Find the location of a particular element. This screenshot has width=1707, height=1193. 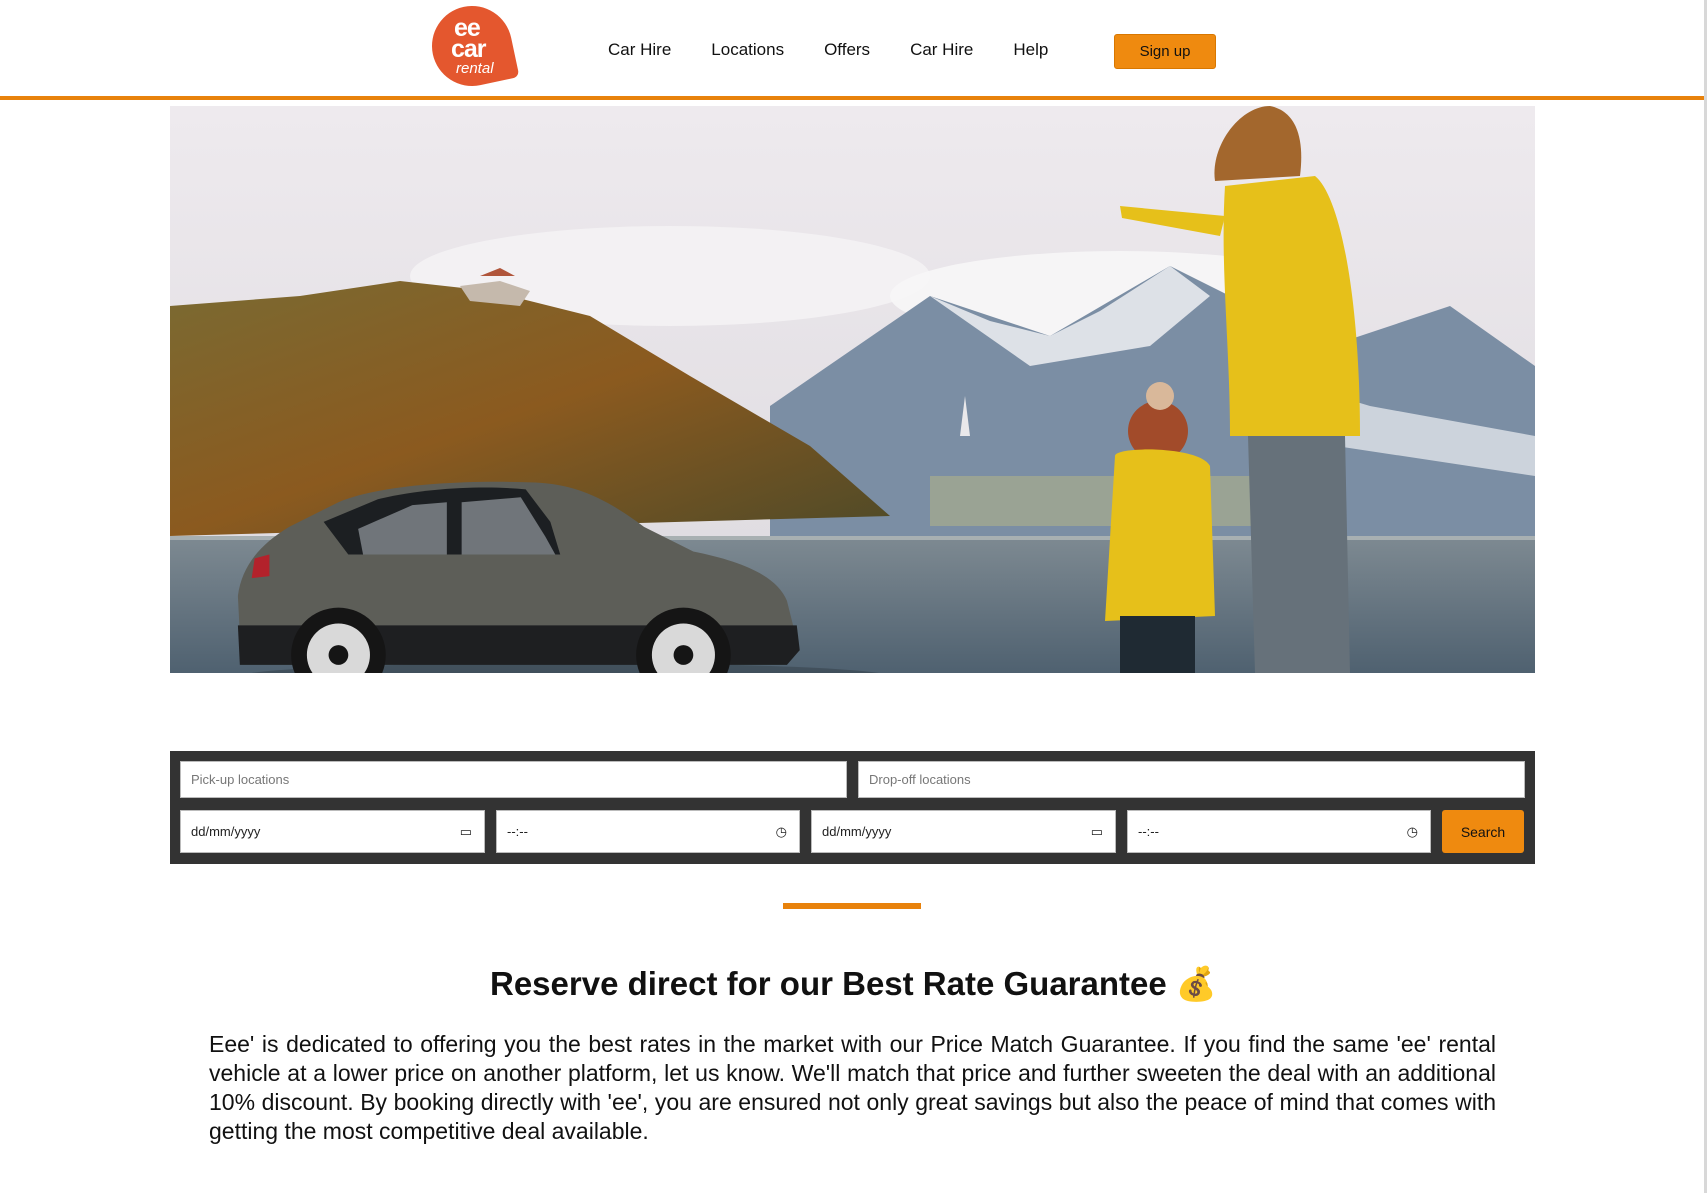

pickup-date-value: dd/mm/yyyy is located at coordinates (226, 831).